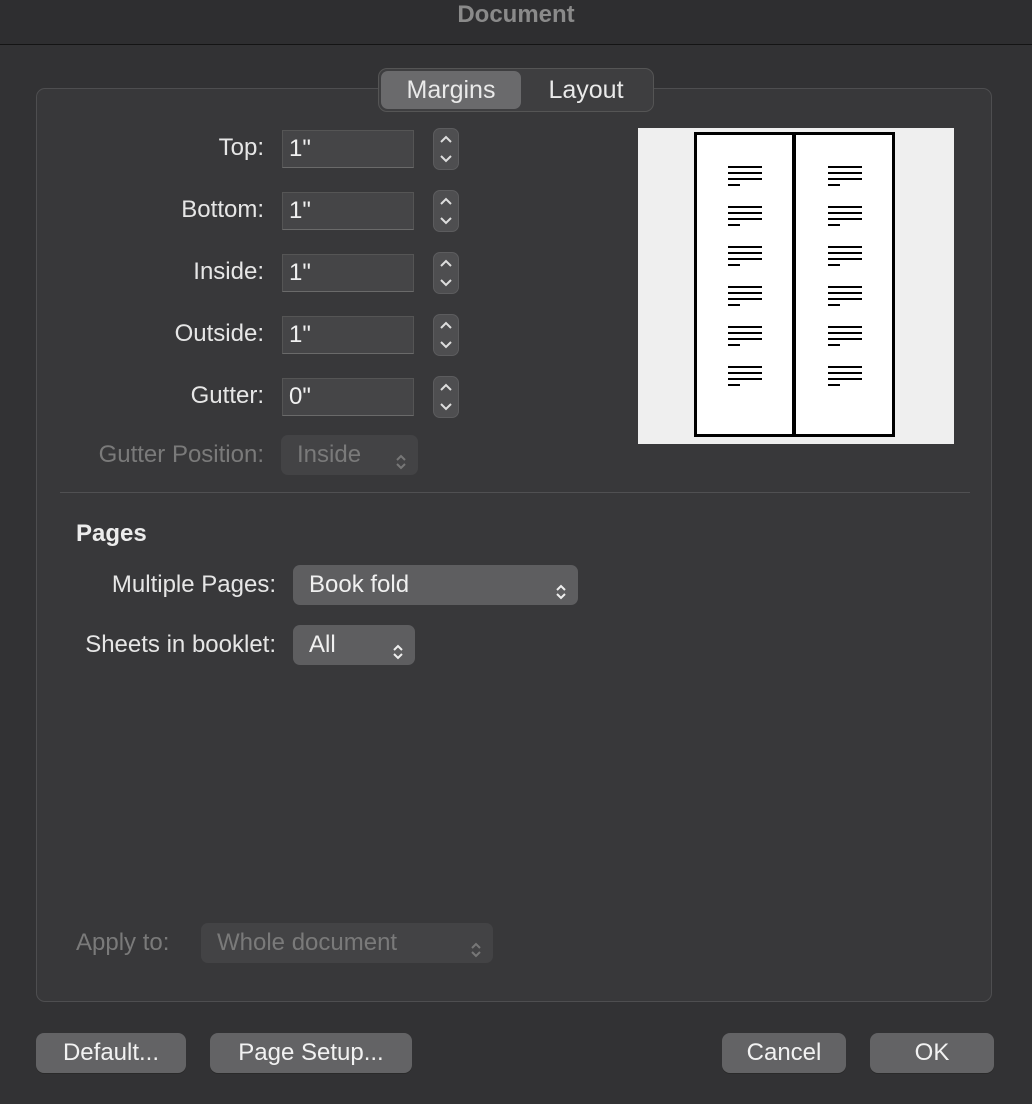  I want to click on gutter-position-value: Inside, so click(329, 454).